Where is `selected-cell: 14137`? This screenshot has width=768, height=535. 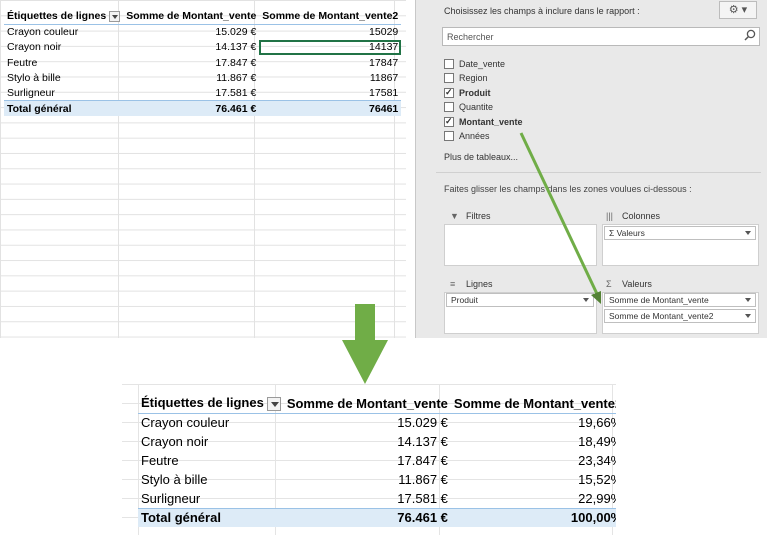 selected-cell: 14137 is located at coordinates (330, 47).